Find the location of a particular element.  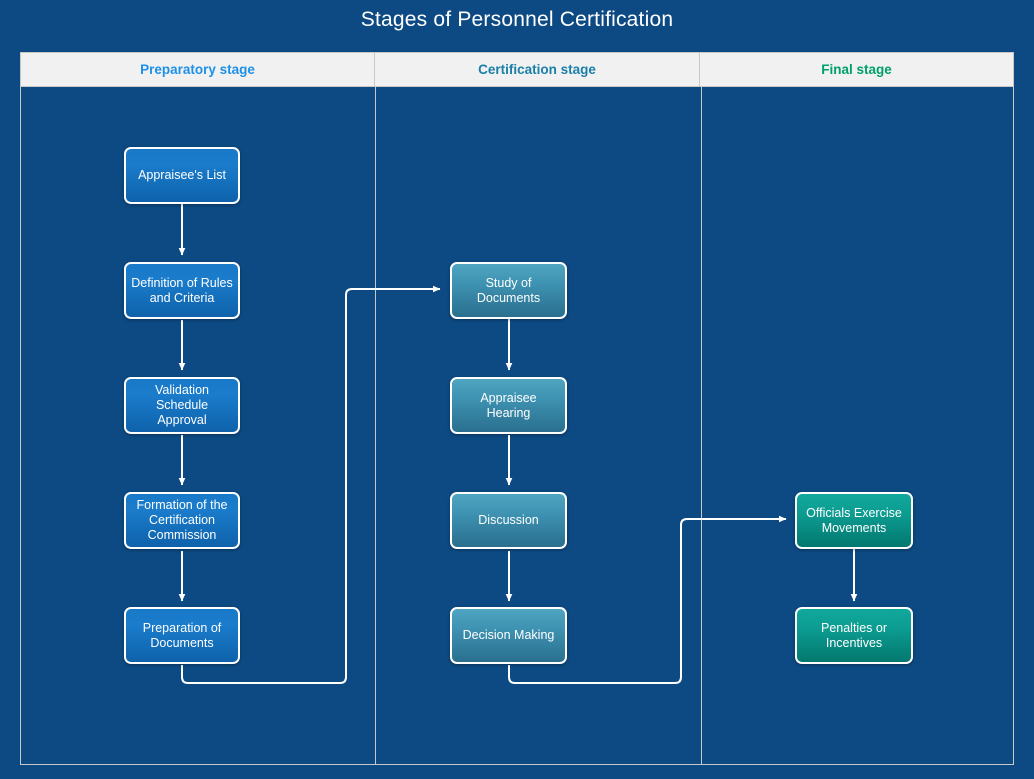

node-decision-making-label: Decision Making is located at coordinates (508, 635).